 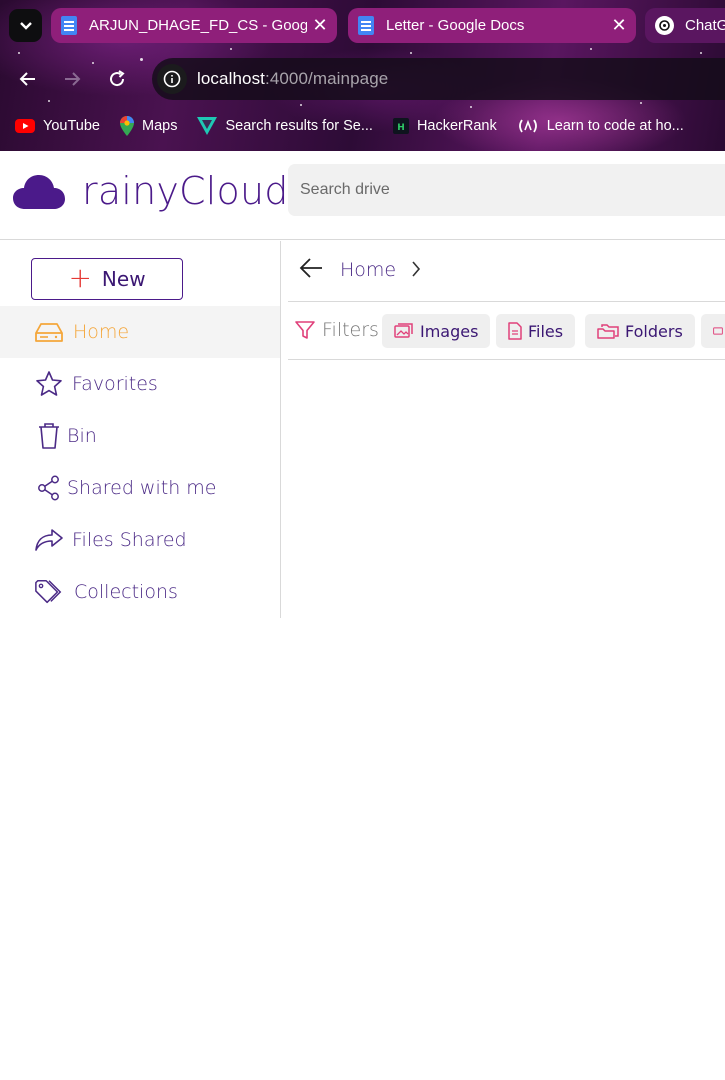 What do you see at coordinates (80, 277) in the screenshot?
I see `plus-icon: +` at bounding box center [80, 277].